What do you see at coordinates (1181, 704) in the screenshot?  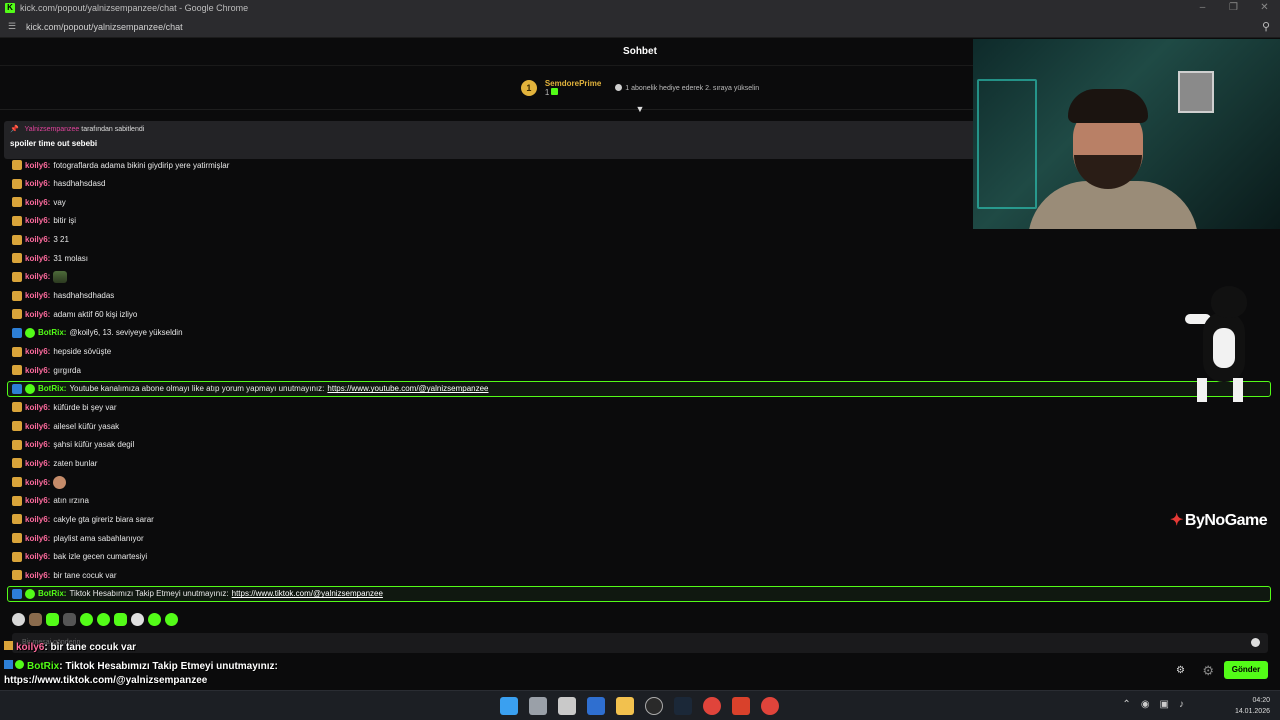 I see `volume-icon: ♪` at bounding box center [1181, 704].